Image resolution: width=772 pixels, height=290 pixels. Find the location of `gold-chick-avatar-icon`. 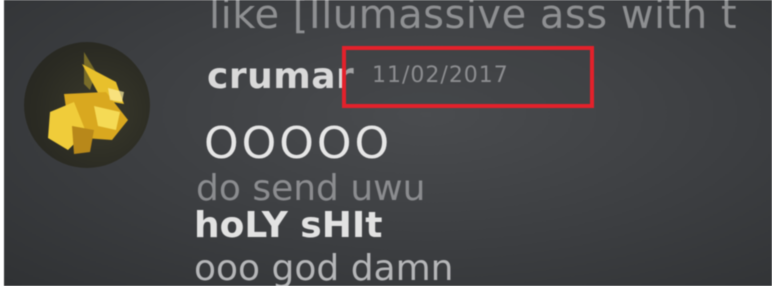

gold-chick-avatar-icon is located at coordinates (88, 103).